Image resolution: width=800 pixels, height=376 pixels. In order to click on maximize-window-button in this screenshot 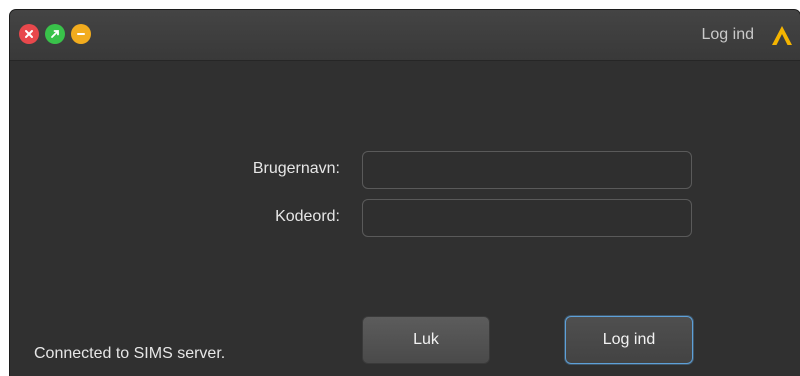, I will do `click(55, 34)`.